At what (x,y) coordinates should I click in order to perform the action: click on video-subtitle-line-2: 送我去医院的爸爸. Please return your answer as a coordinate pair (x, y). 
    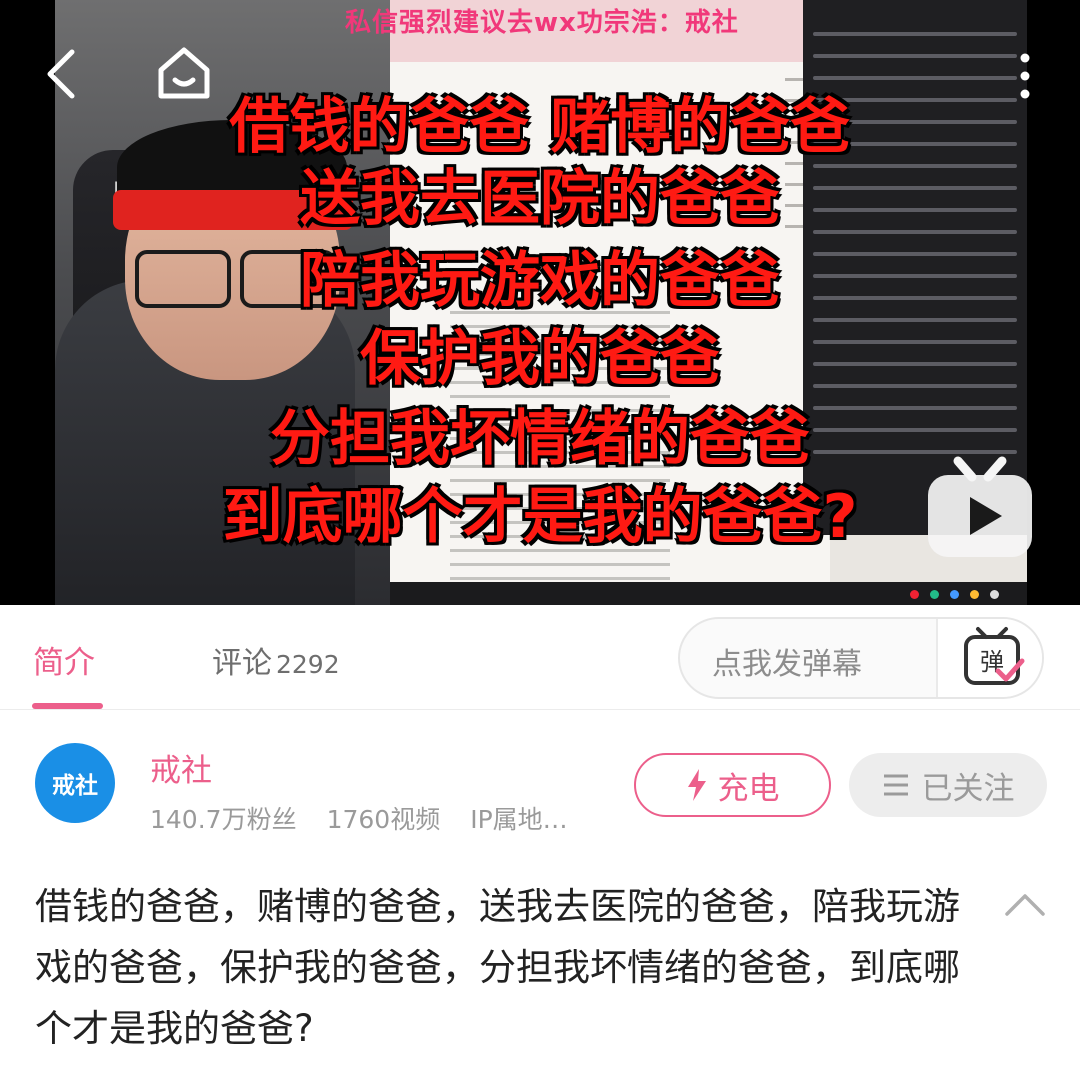
    Looking at the image, I should click on (540, 199).